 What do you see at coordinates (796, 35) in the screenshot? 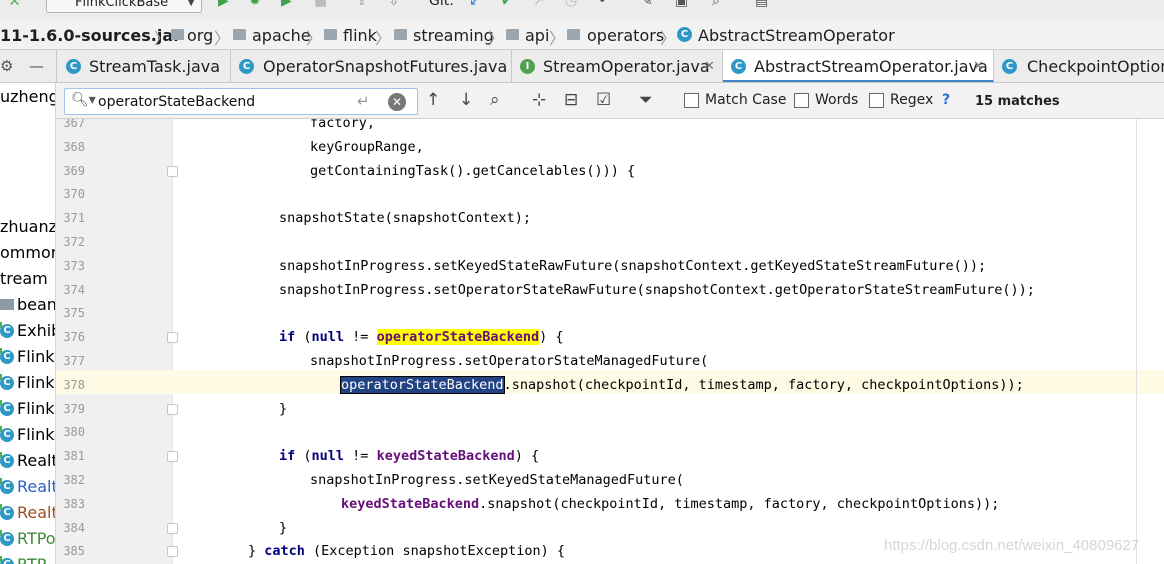
I see `breadcrumb-class: AbstractStreamOperator` at bounding box center [796, 35].